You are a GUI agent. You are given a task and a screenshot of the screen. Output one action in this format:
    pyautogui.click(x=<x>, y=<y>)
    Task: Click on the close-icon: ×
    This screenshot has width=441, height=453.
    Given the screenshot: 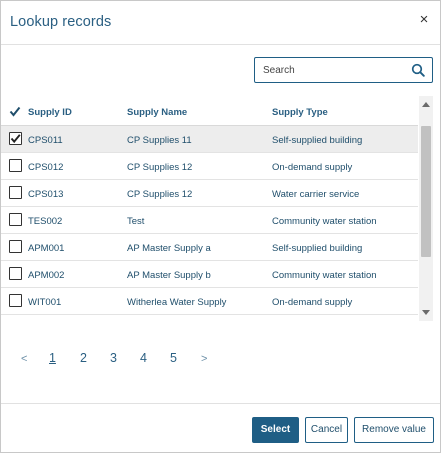 What is the action you would take?
    pyautogui.click(x=424, y=19)
    